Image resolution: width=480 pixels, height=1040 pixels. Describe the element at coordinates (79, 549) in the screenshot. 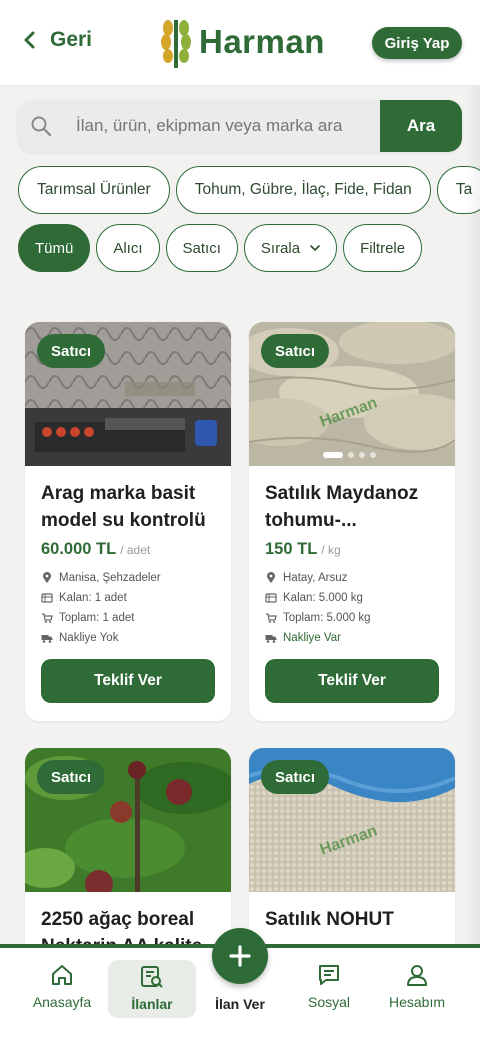

I see `listing-price: 60.000 TL` at that location.